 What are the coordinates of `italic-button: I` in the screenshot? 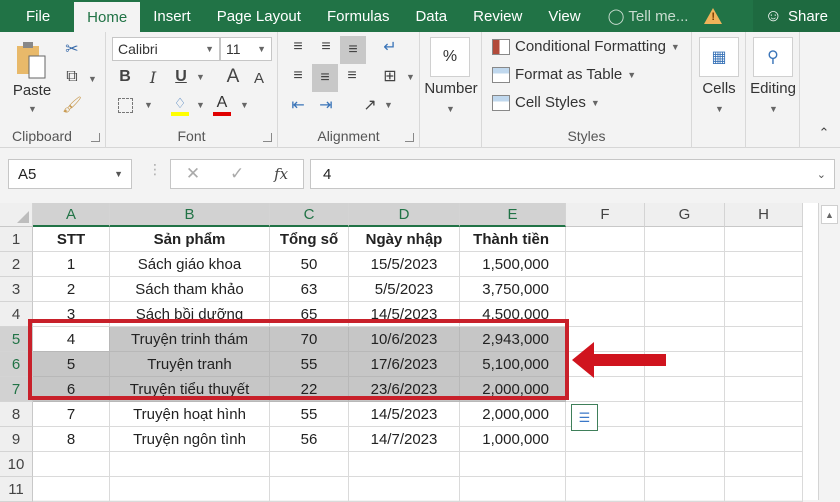 It's located at (153, 77).